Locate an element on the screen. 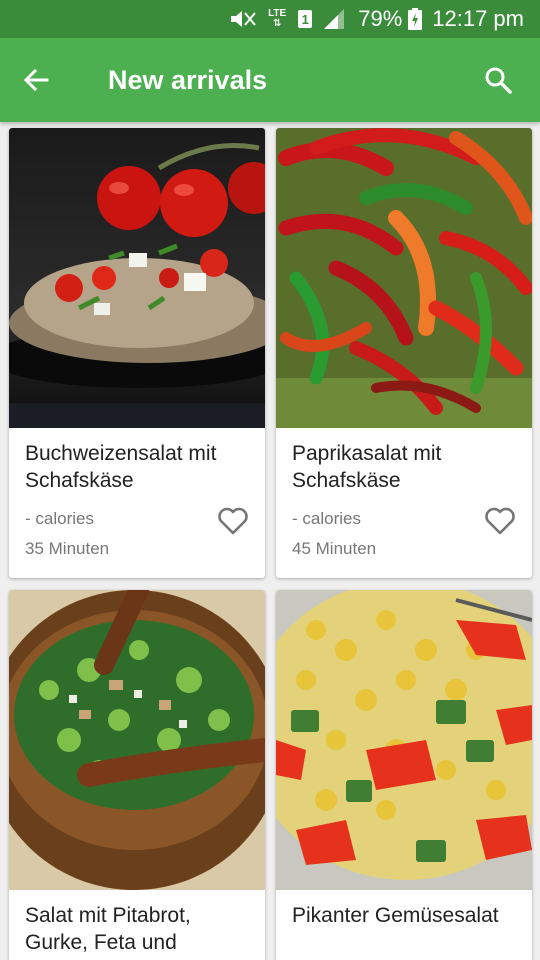 Image resolution: width=540 pixels, height=960 pixels. mute-icon is located at coordinates (243, 19).